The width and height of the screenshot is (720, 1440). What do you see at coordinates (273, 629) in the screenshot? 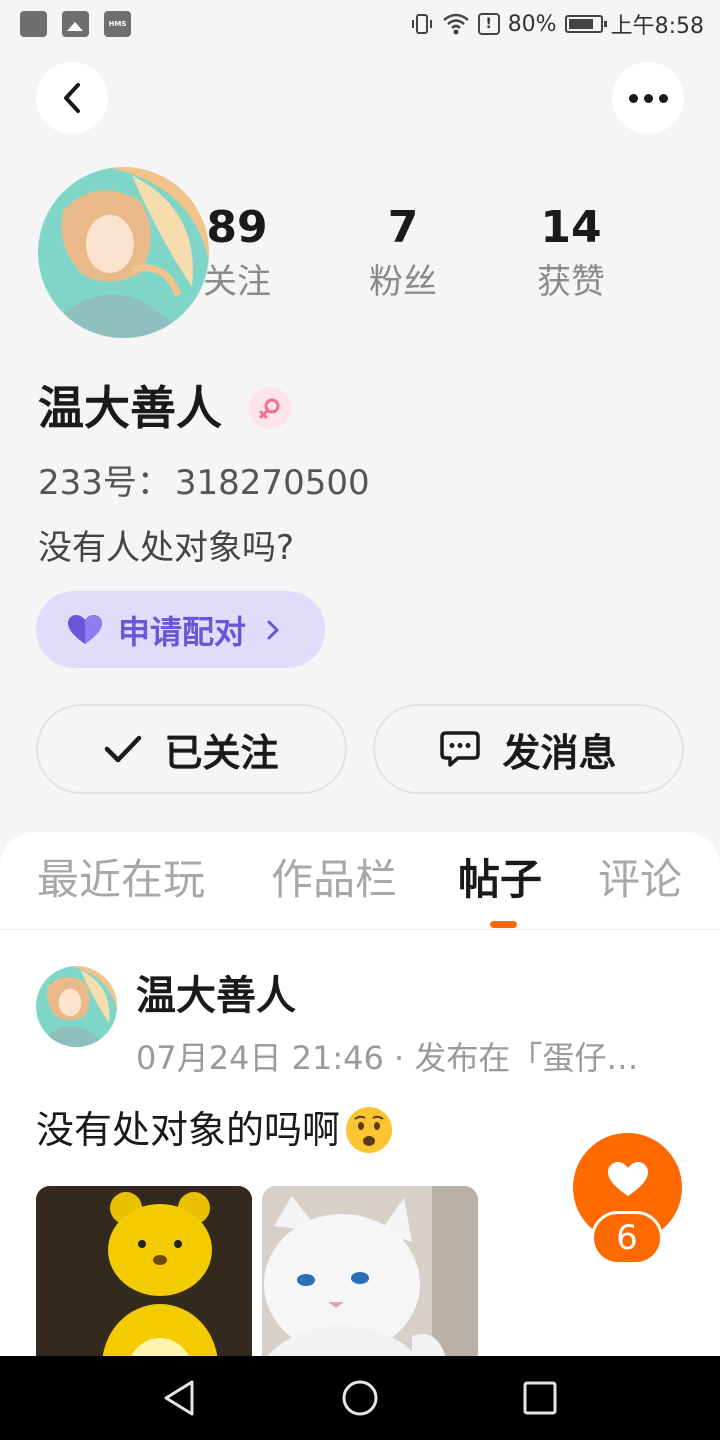
I see `chevron-right-icon` at bounding box center [273, 629].